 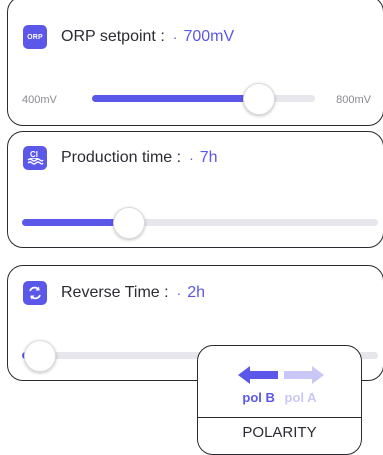 What do you see at coordinates (300, 397) in the screenshot?
I see `pol-a-label: pol A` at bounding box center [300, 397].